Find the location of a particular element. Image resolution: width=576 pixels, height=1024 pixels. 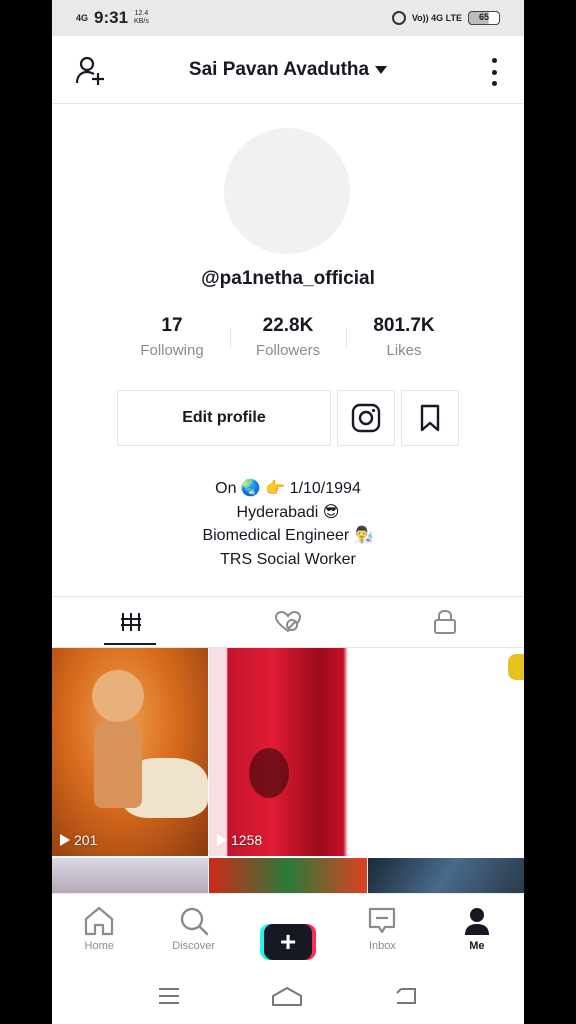

bio-line: Hyderabadi 😎 is located at coordinates (288, 512).